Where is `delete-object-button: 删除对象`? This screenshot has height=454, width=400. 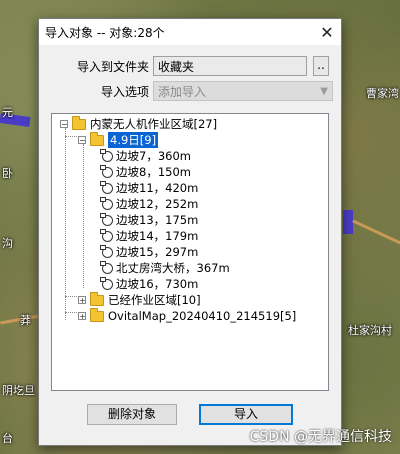 delete-object-button: 删除对象 is located at coordinates (132, 414).